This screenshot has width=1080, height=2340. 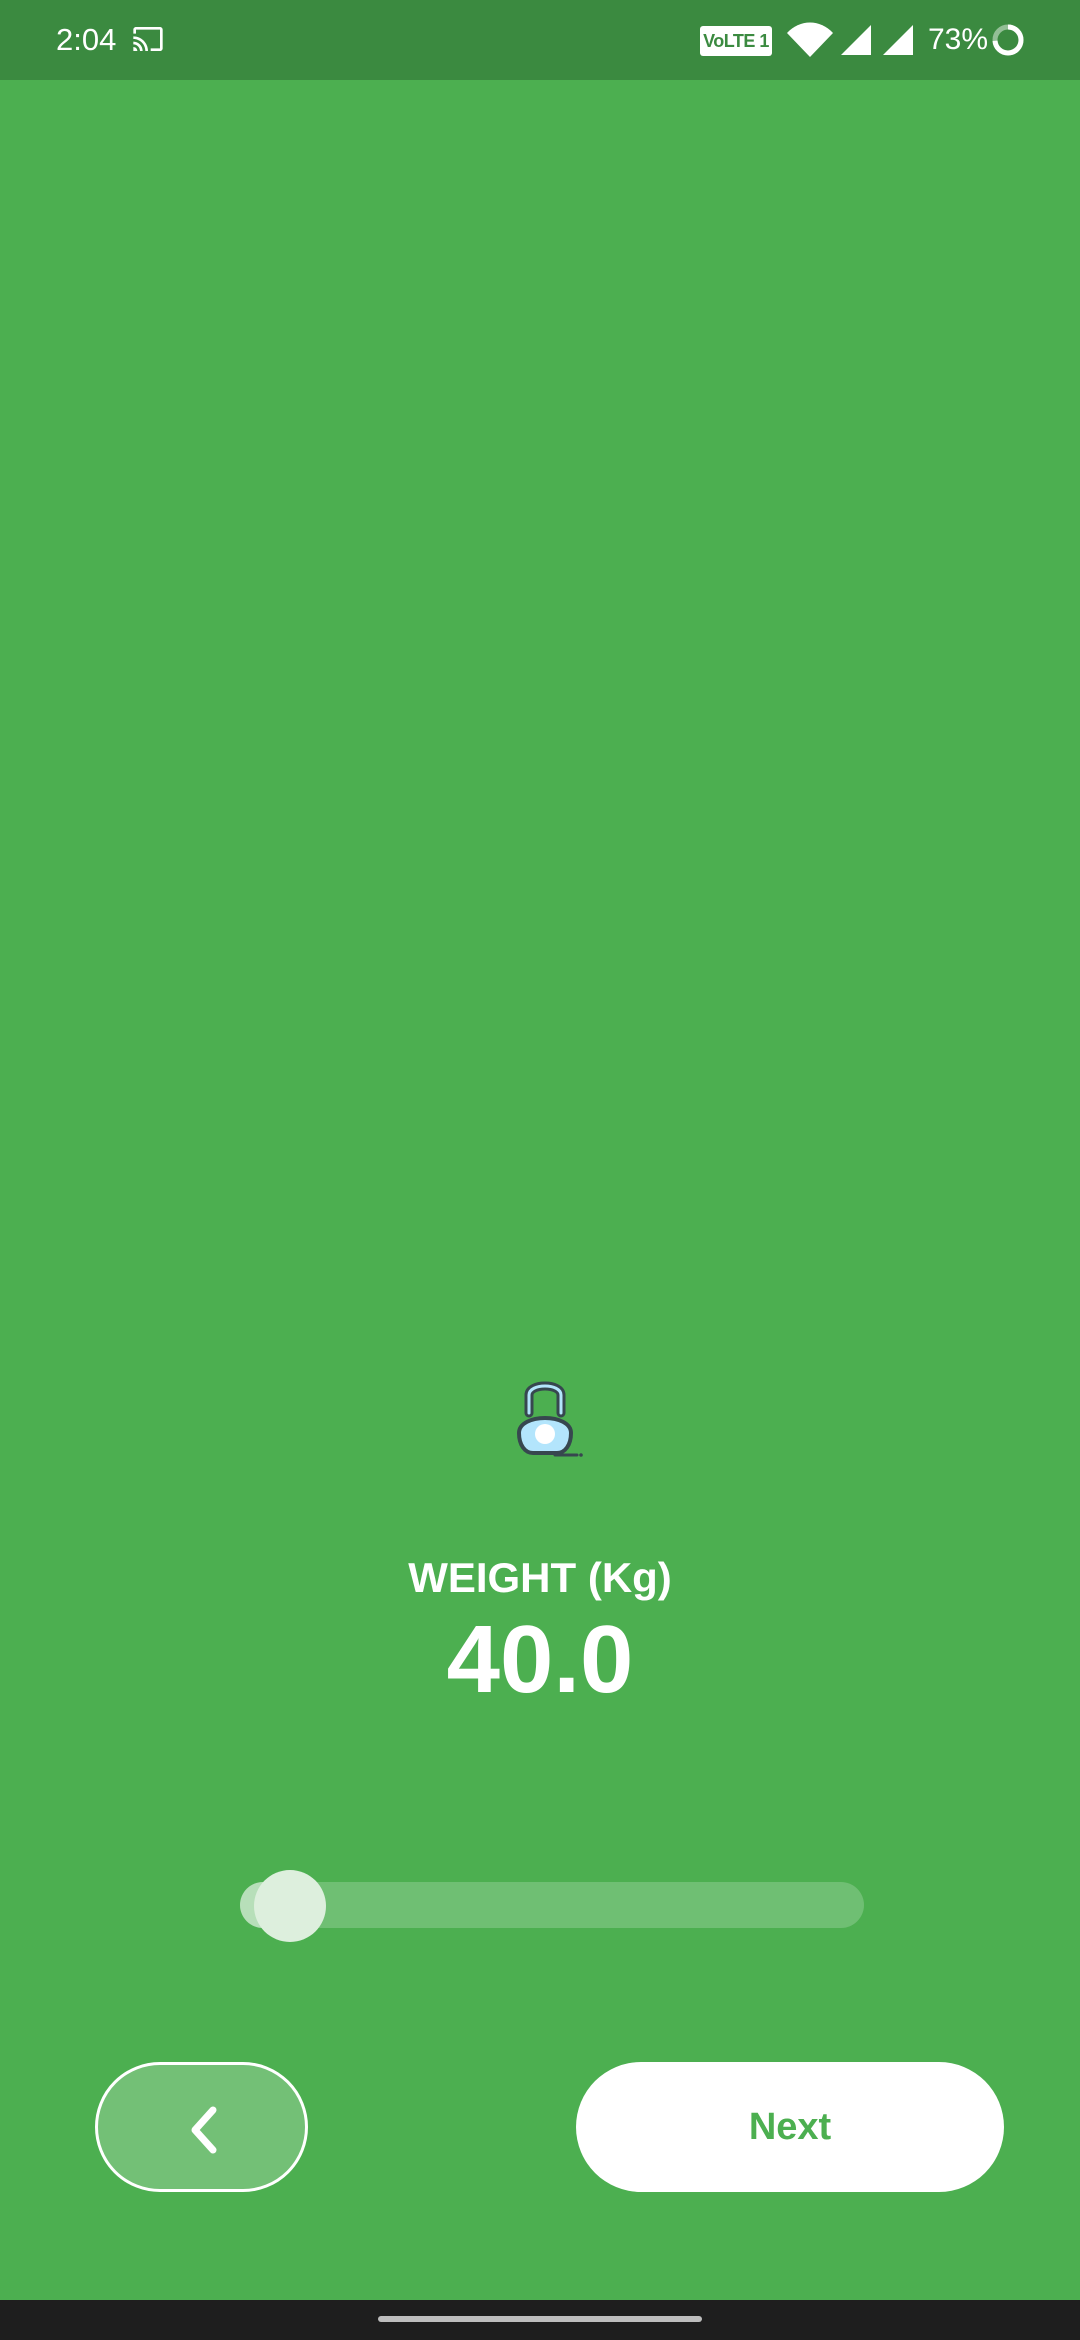 I want to click on battery-percent: 73%, so click(x=958, y=39).